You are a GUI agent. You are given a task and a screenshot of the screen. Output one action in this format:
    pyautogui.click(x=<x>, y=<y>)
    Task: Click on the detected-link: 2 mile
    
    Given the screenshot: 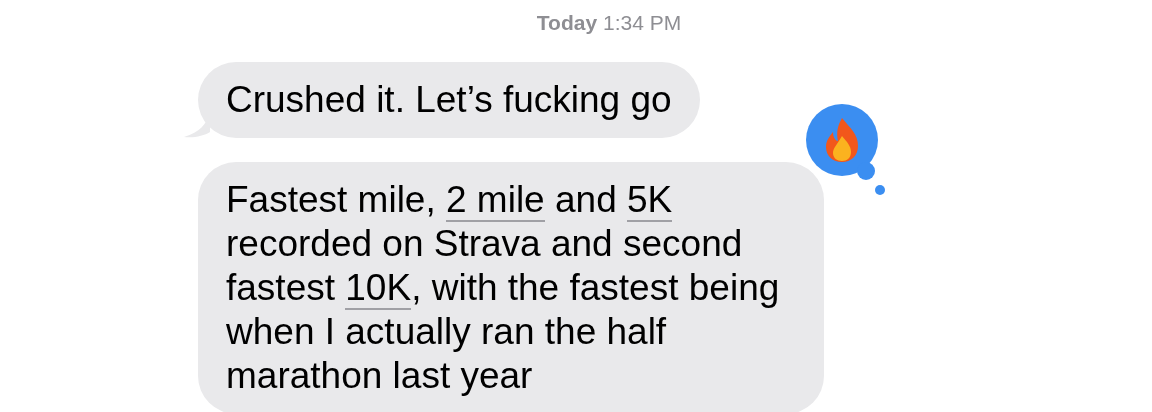 What is the action you would take?
    pyautogui.click(x=495, y=200)
    